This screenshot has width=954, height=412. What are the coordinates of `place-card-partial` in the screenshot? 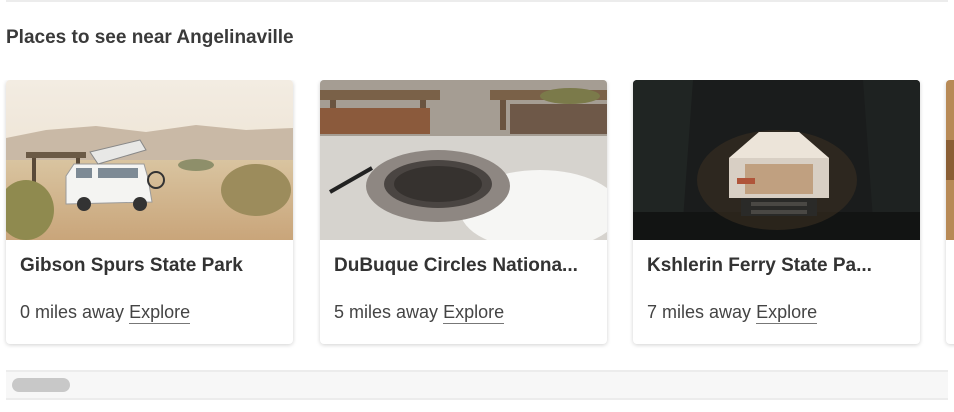 It's located at (950, 212).